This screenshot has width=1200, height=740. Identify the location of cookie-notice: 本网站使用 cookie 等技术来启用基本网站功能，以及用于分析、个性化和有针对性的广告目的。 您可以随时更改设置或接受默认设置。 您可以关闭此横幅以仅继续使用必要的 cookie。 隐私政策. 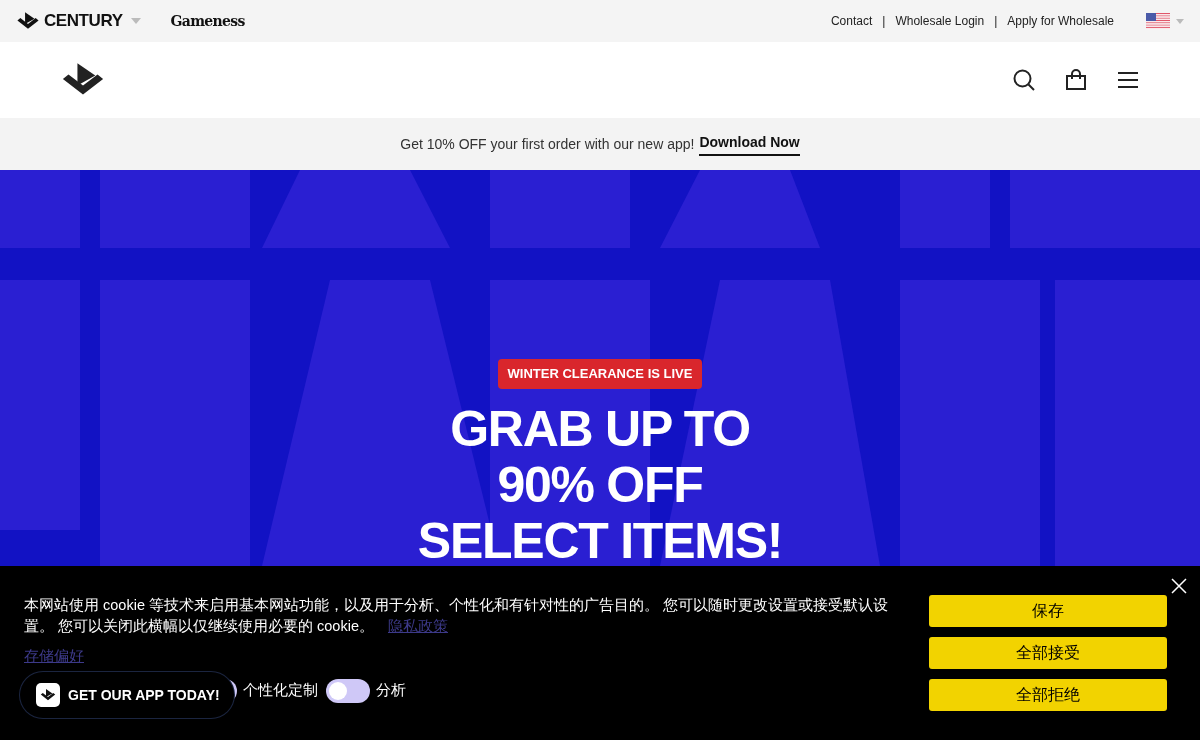
(456, 616).